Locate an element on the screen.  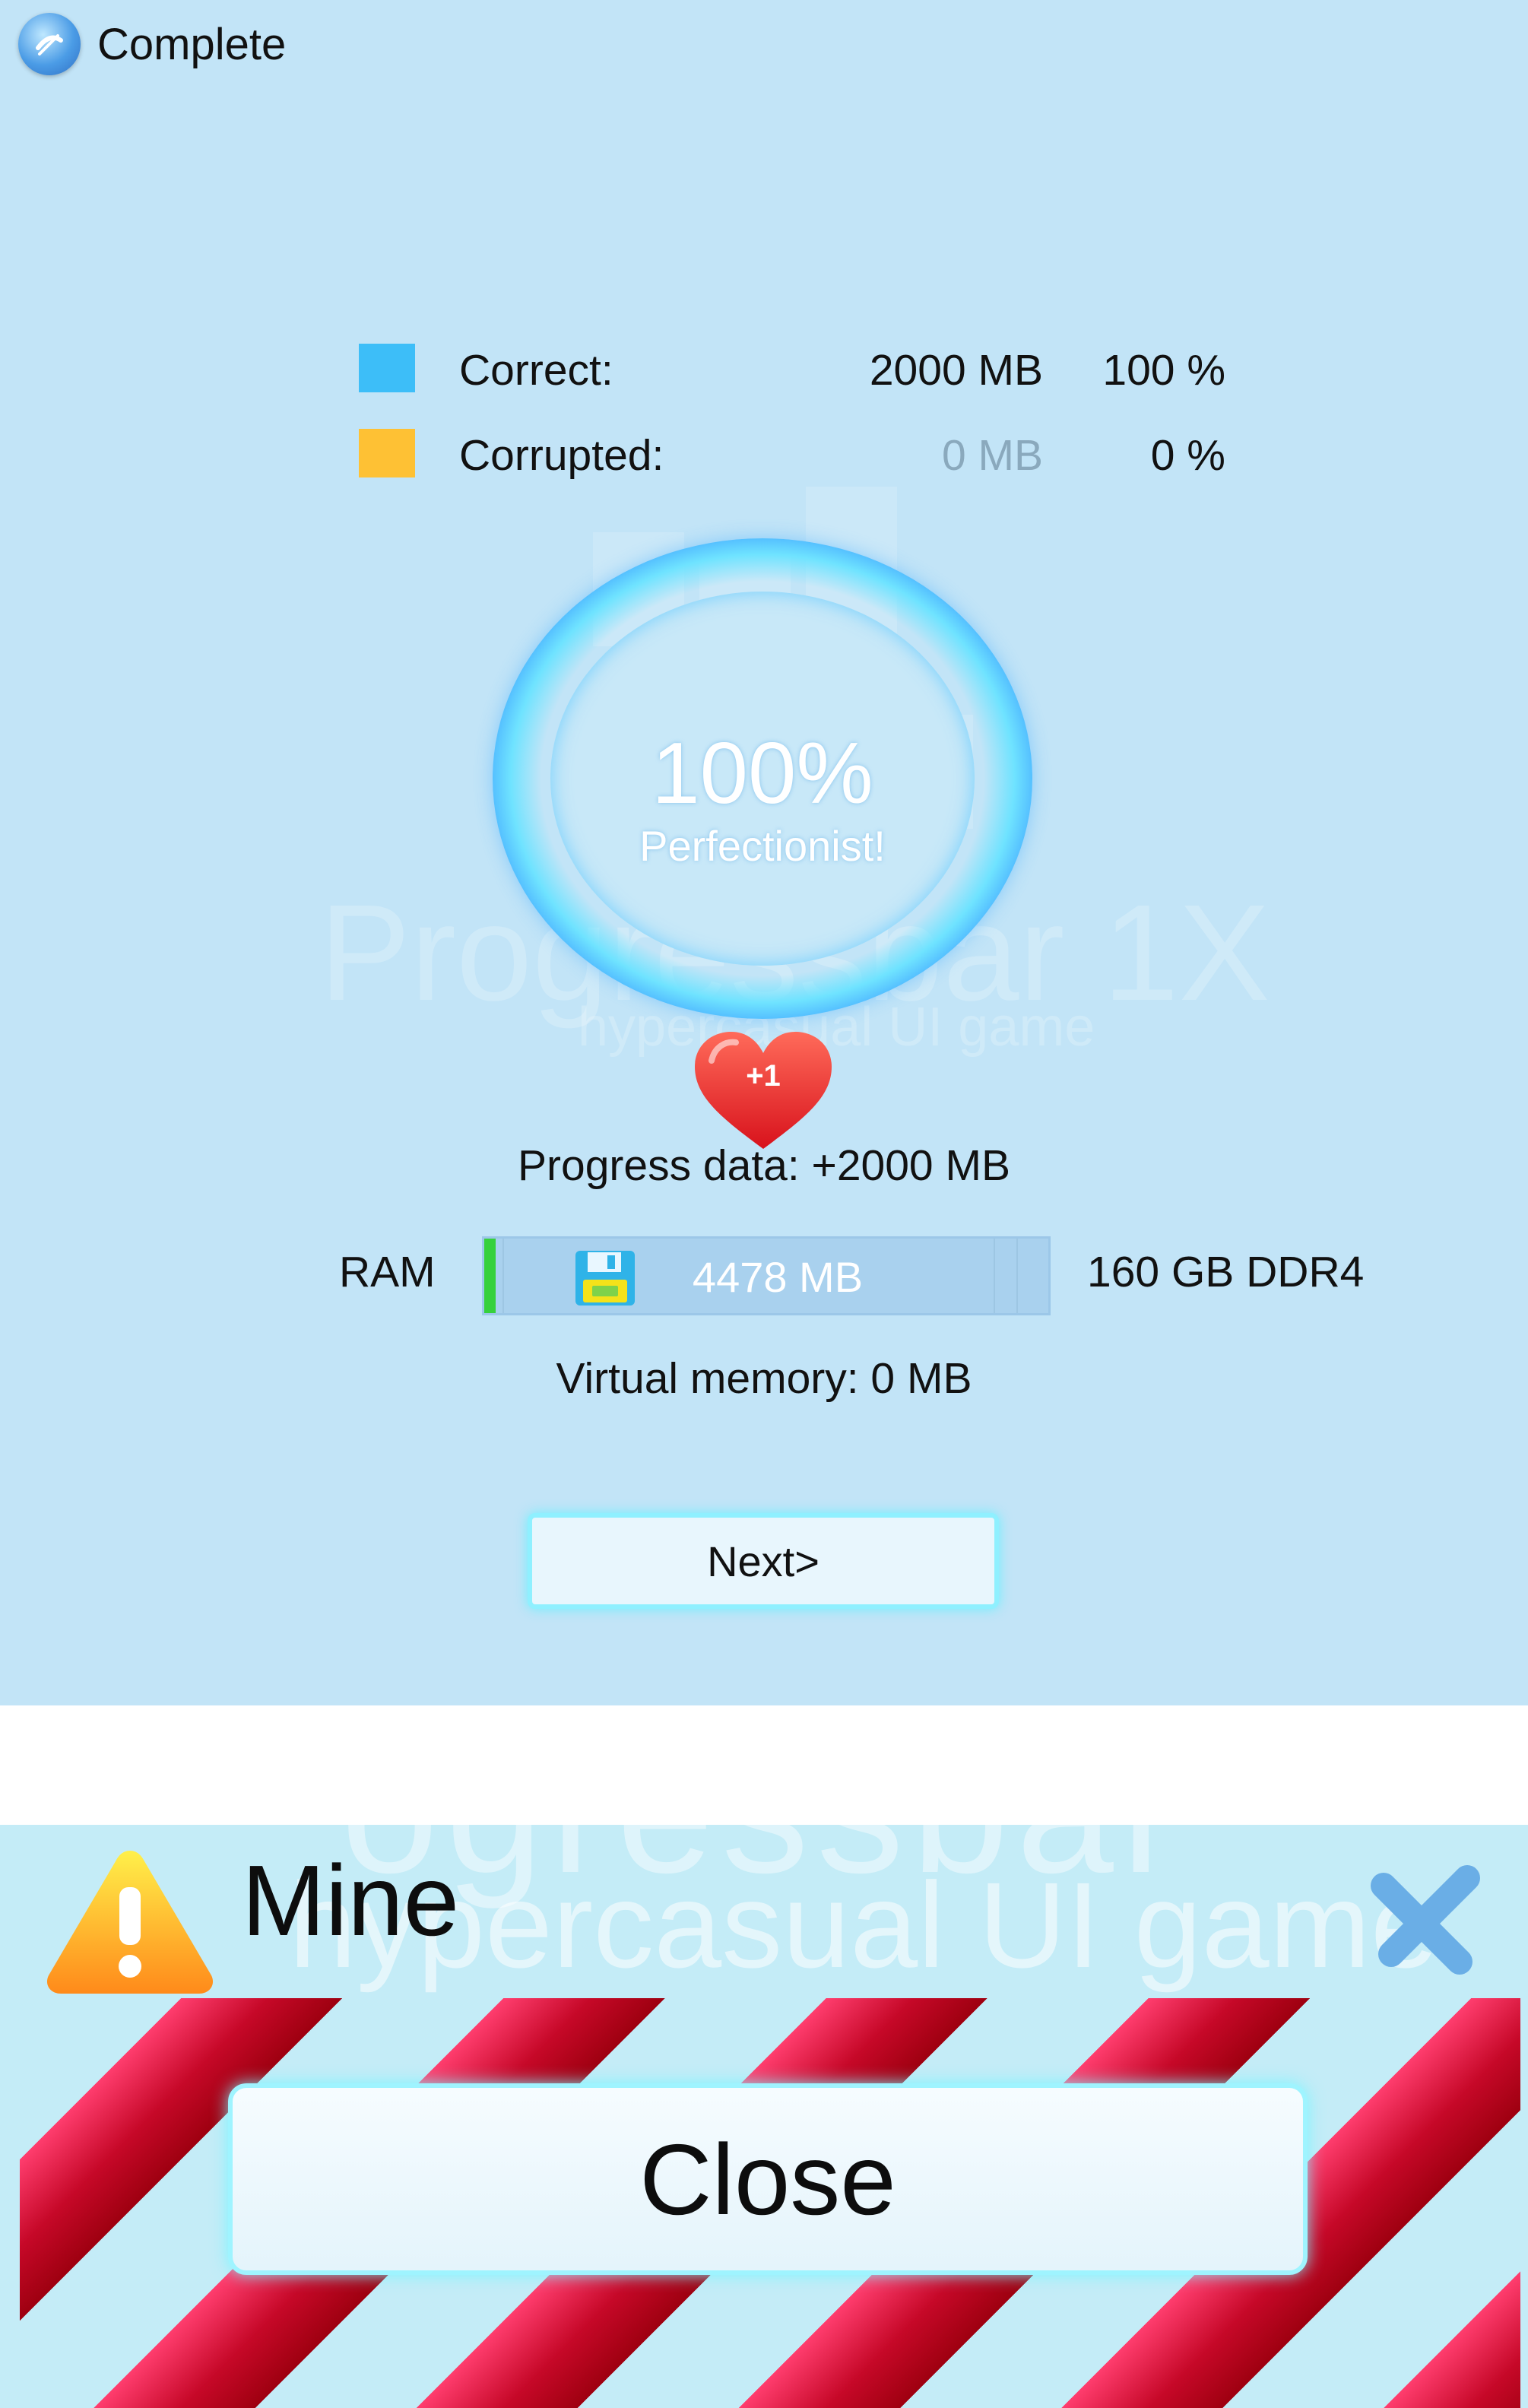
warning-icon is located at coordinates (130, 1922).